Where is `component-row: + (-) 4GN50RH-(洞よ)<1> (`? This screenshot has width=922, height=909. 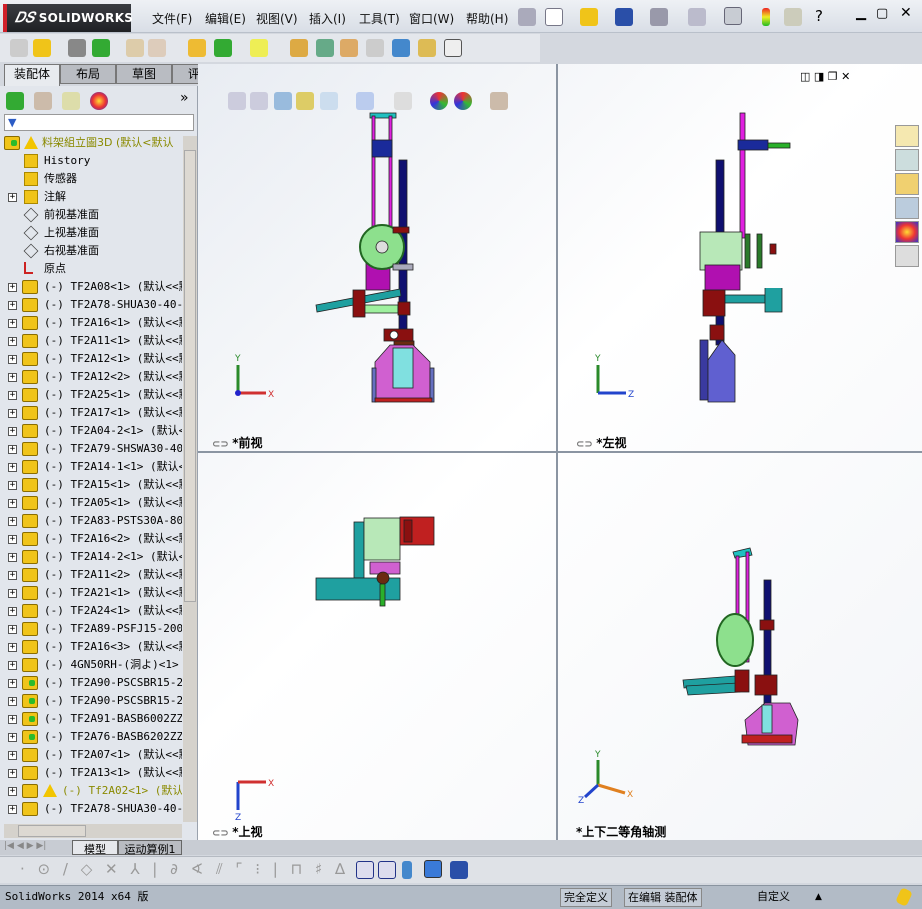
component-row: + (-) 4GN50RH-(洞よ)<1> ( is located at coordinates (91, 665).